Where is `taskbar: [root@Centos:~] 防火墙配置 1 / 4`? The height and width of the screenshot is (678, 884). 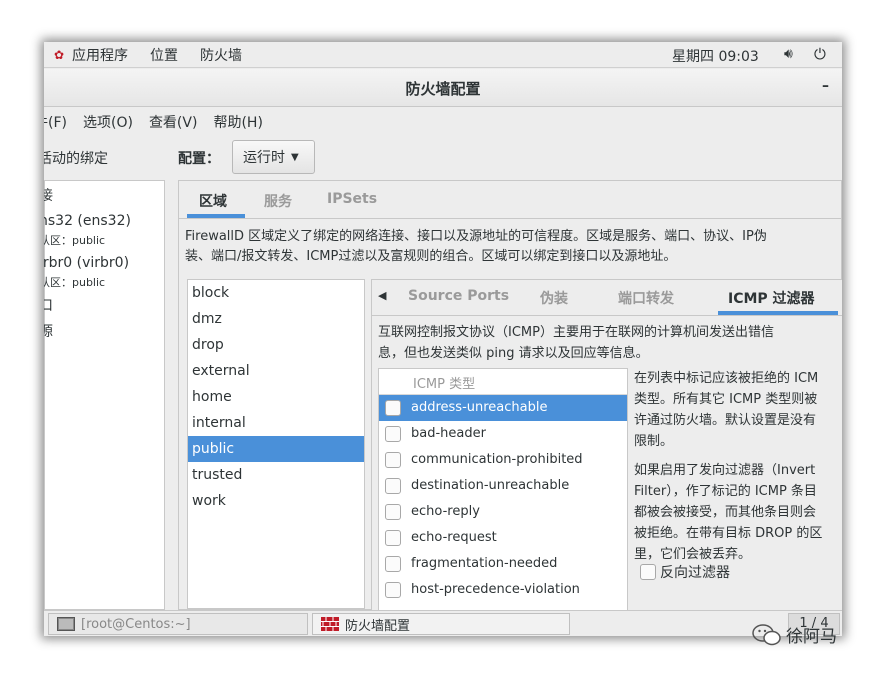 taskbar: [root@Centos:~] 防火墙配置 1 / 4 is located at coordinates (443, 623).